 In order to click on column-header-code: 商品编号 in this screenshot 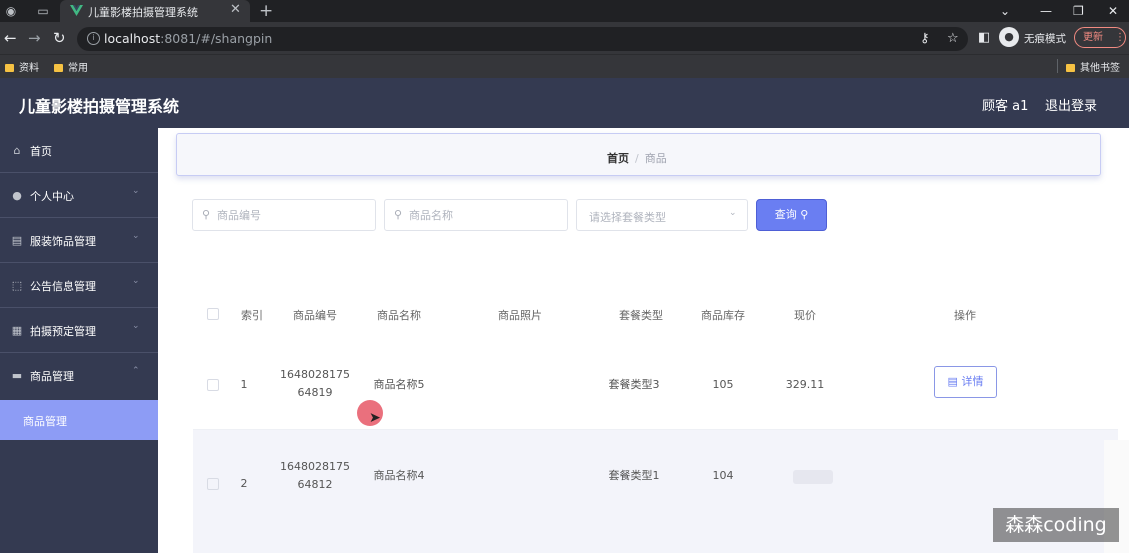, I will do `click(315, 315)`.